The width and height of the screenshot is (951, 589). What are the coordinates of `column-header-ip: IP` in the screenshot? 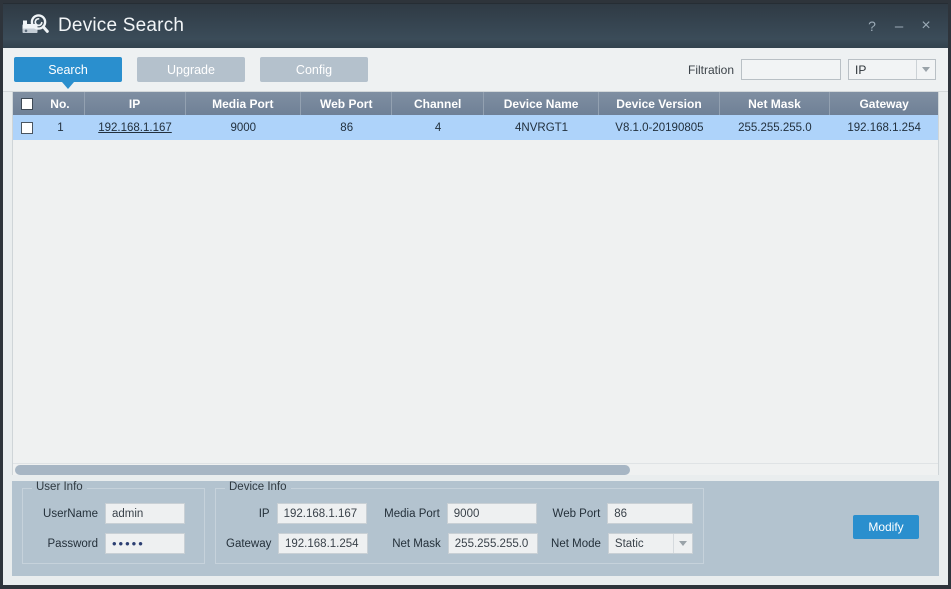 It's located at (135, 103).